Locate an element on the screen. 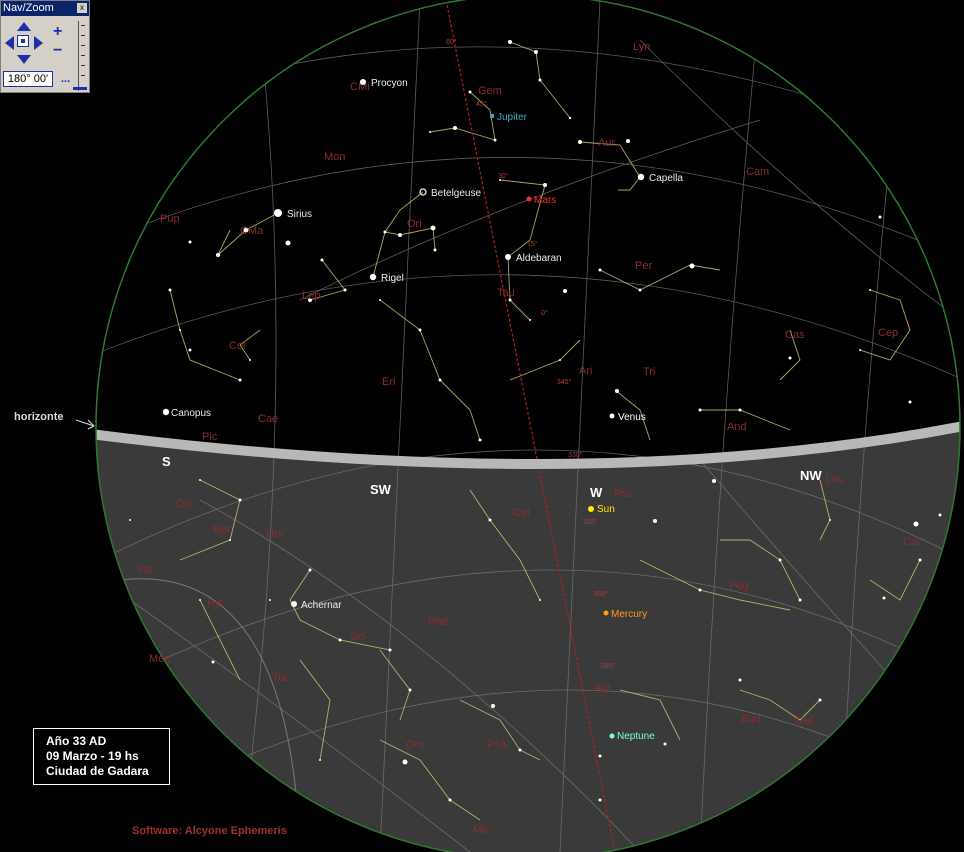 The width and height of the screenshot is (964, 852). const-pup: Pup is located at coordinates (170, 219).